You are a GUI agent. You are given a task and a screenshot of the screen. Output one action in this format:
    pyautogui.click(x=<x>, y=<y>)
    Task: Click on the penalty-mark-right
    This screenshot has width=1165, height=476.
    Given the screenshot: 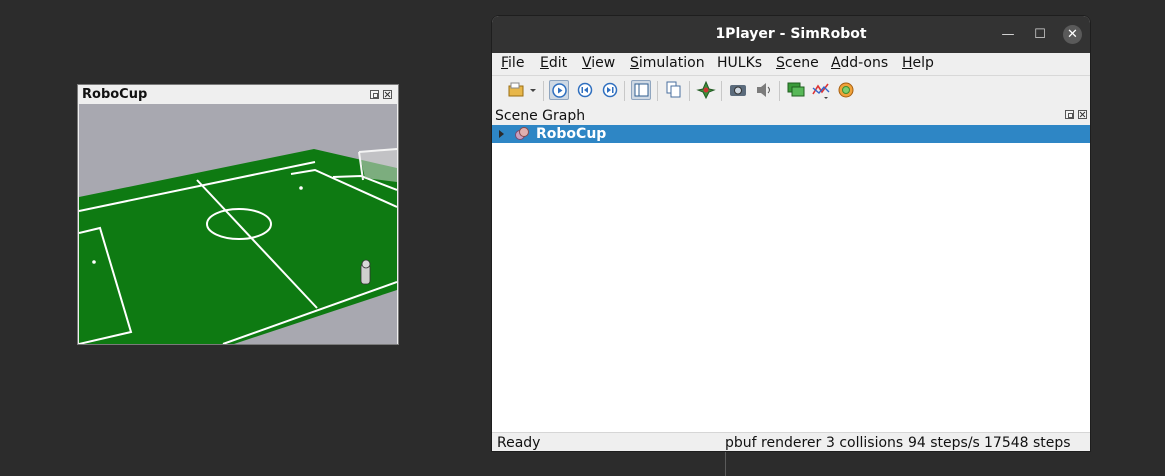 What is the action you would take?
    pyautogui.click(x=301, y=188)
    